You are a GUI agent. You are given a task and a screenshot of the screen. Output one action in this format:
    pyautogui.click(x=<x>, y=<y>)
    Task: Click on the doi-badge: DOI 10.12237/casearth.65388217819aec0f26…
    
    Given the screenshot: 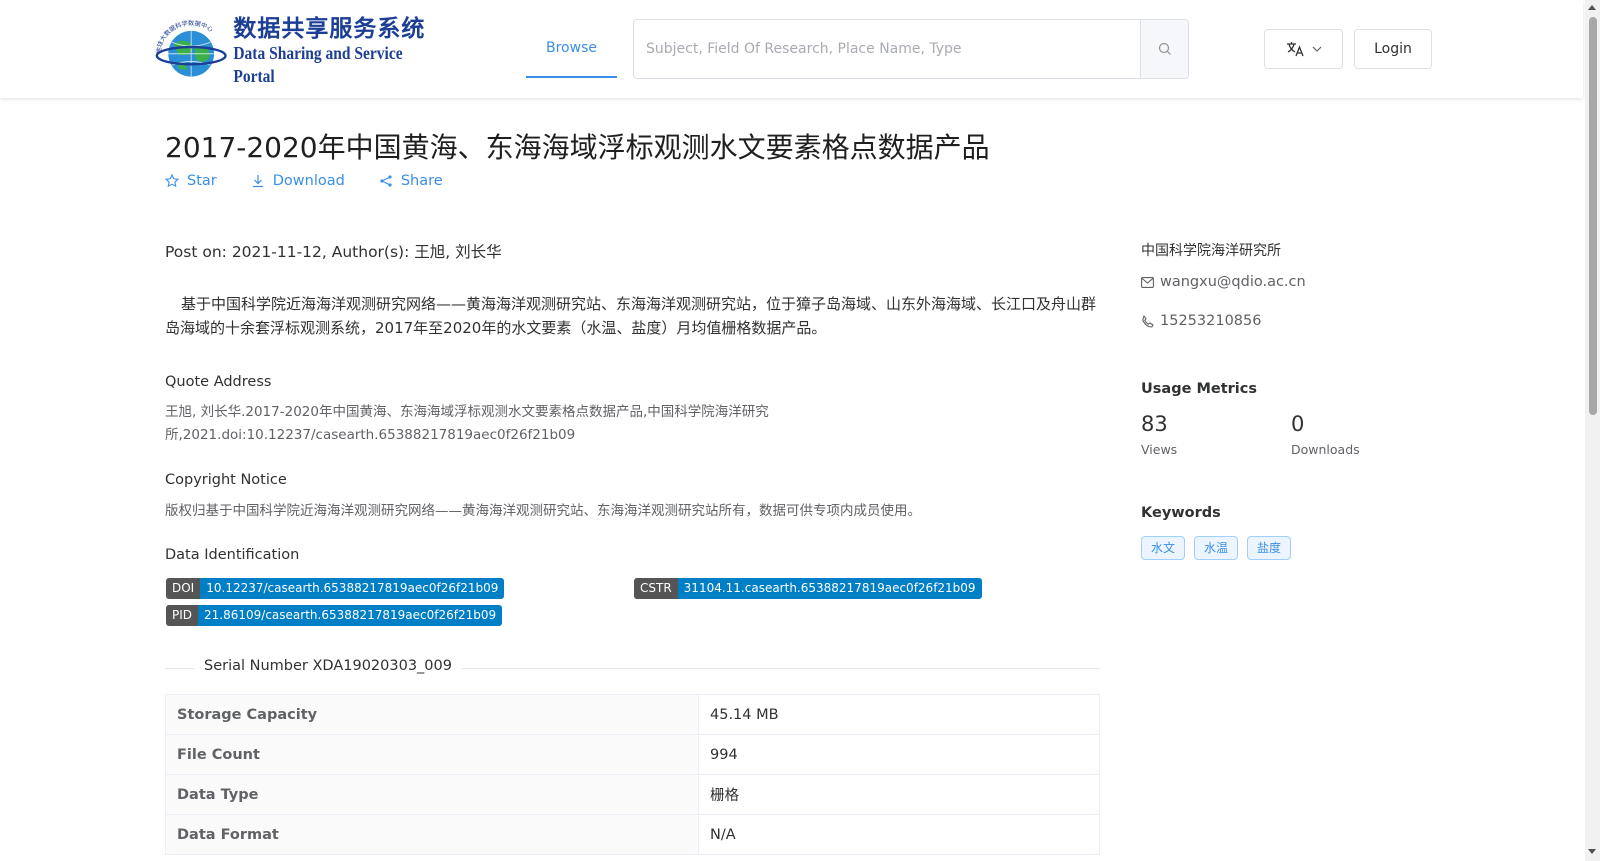 What is the action you would take?
    pyautogui.click(x=335, y=588)
    